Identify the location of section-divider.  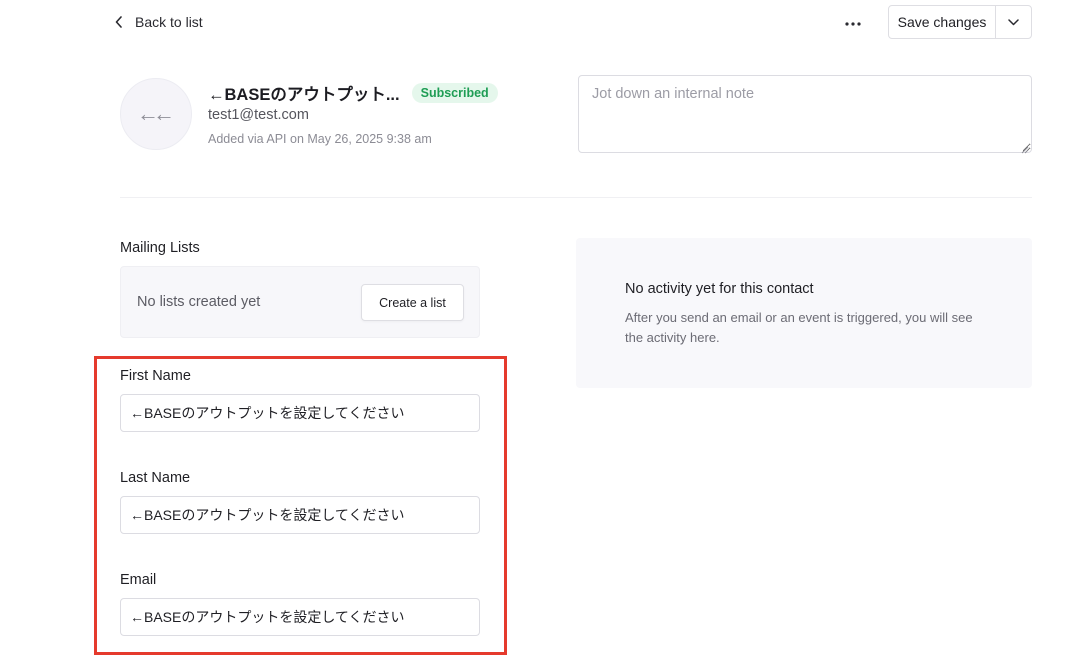
(576, 197).